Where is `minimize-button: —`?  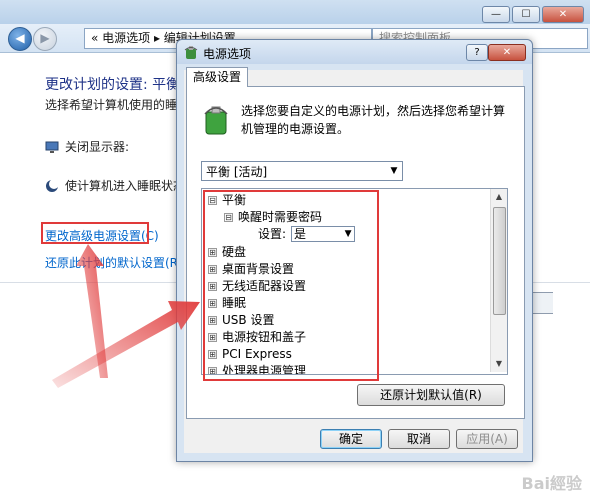
minimize-button: — is located at coordinates (496, 14).